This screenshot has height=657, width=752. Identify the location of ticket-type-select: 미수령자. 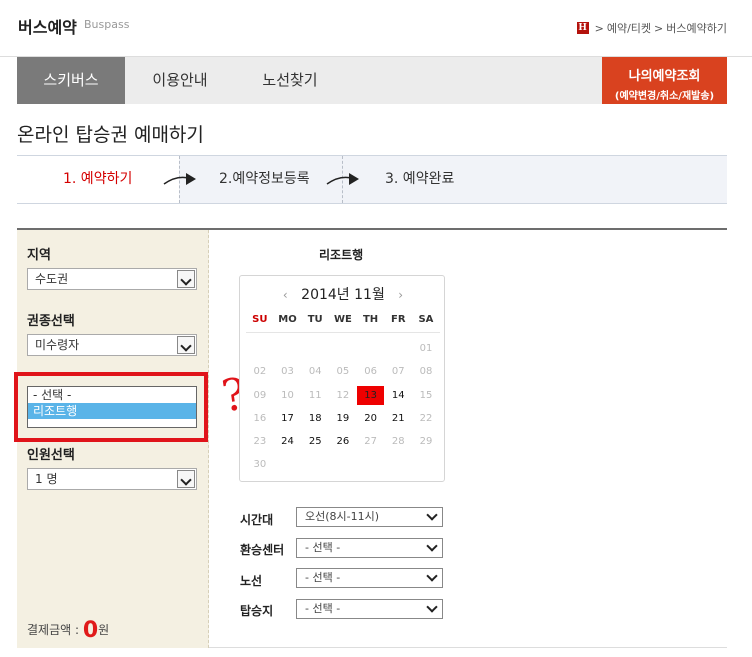
(112, 345).